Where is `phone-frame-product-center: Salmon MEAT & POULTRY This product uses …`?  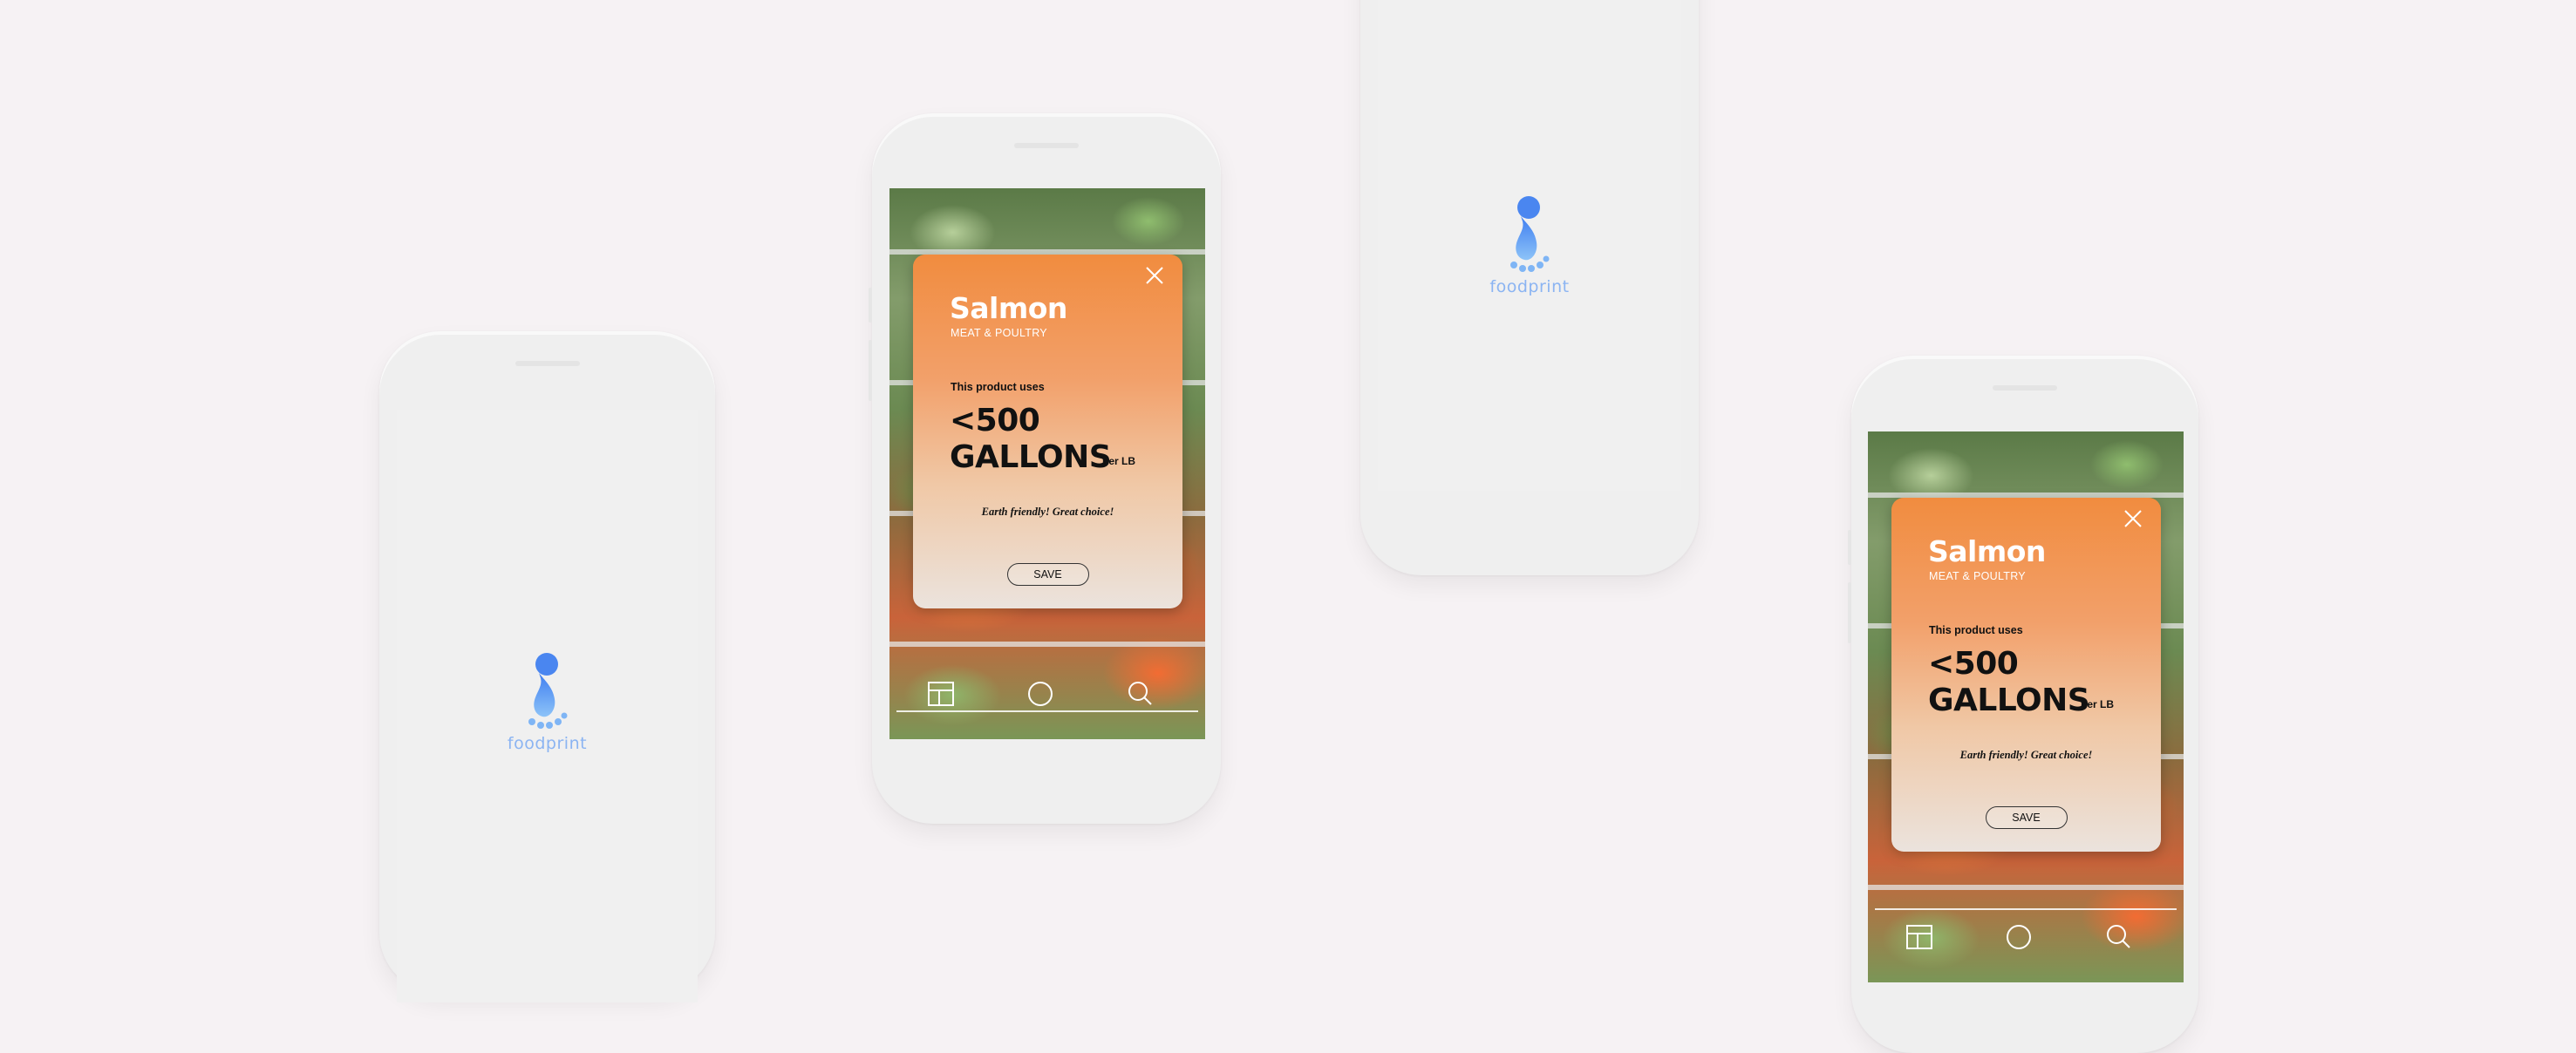 phone-frame-product-center: Salmon MEAT & POULTRY This product uses … is located at coordinates (1045, 468).